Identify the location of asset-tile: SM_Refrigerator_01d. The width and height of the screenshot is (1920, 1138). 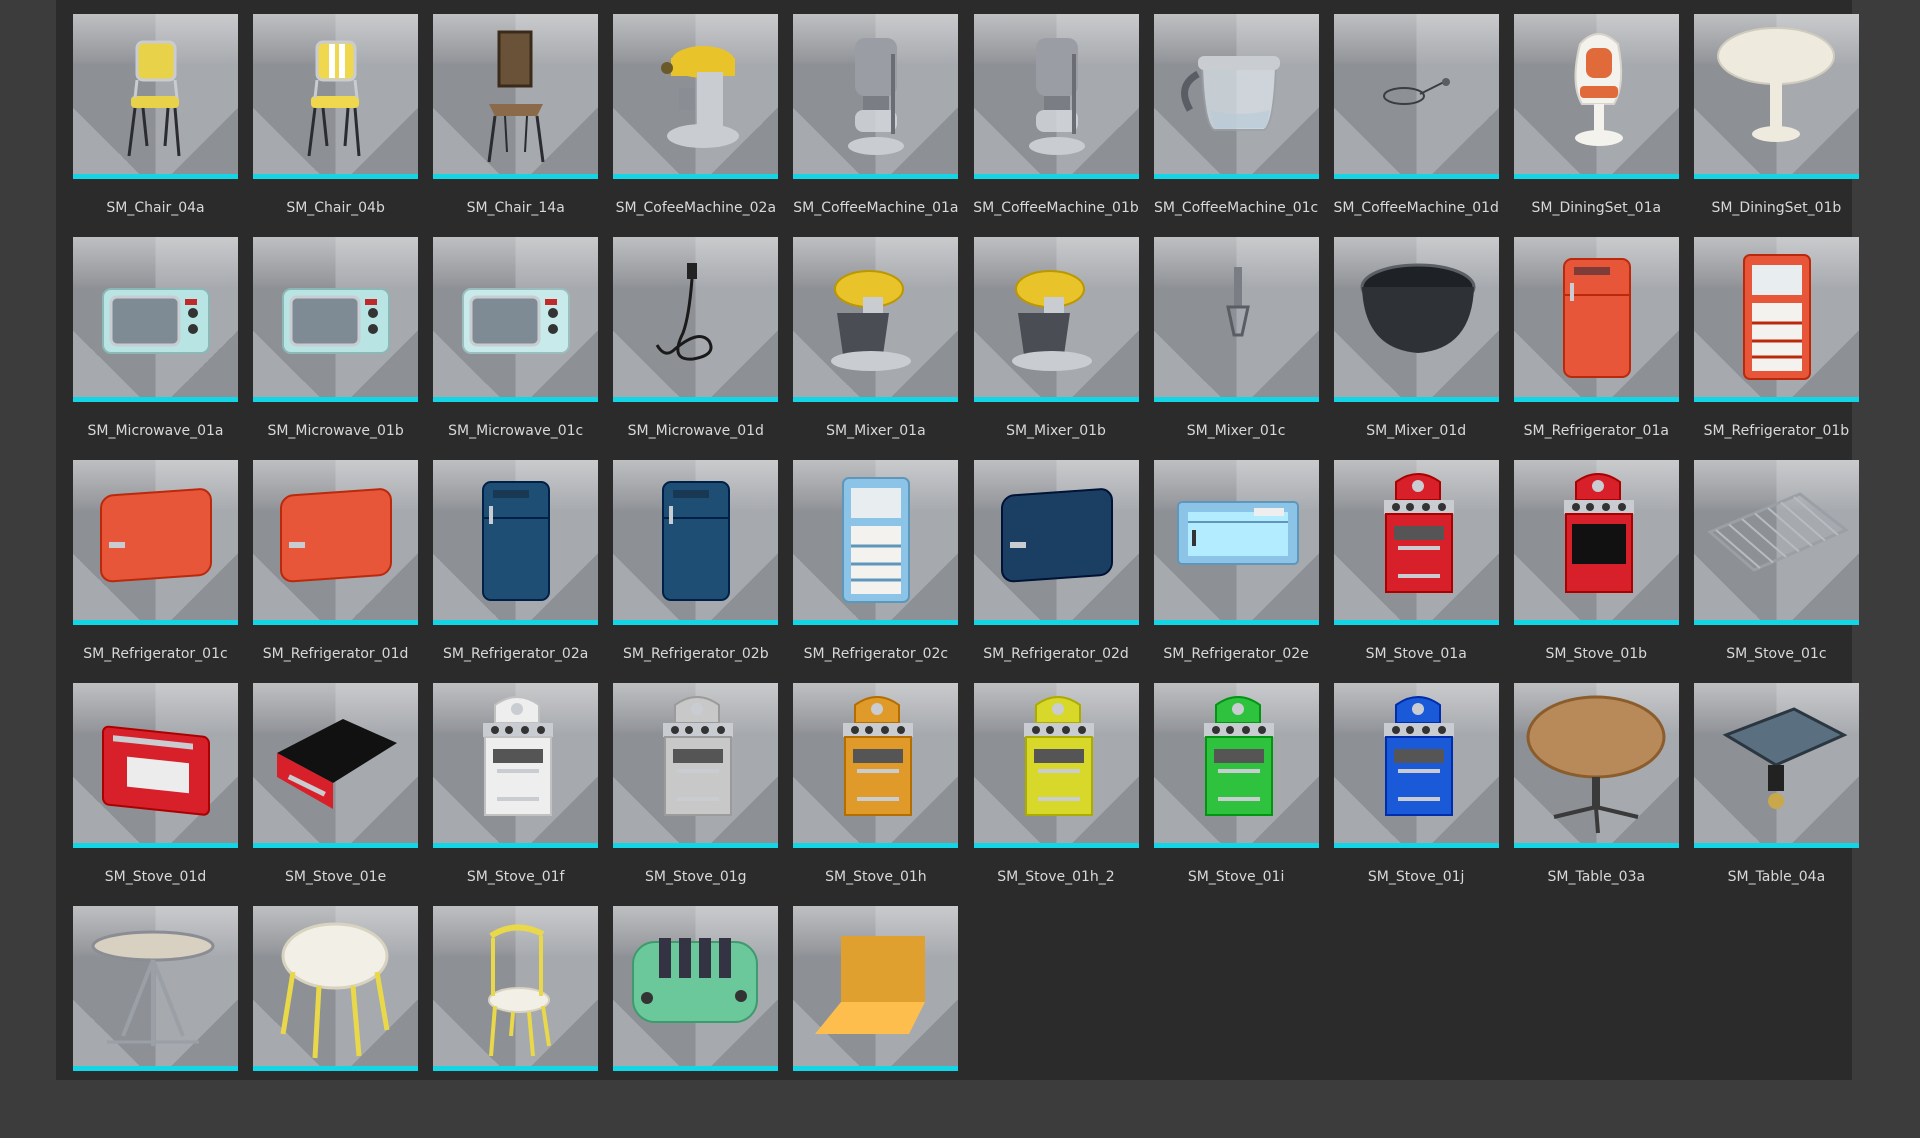
(342, 576).